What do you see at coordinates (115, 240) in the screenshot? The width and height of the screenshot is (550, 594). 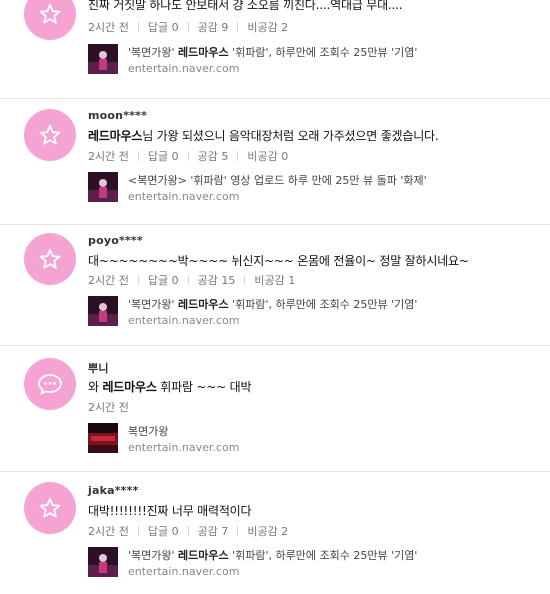 I see `user-nickname: poyo****` at bounding box center [115, 240].